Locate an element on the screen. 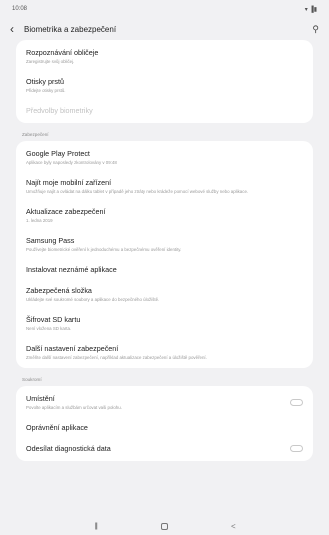  status-bar: 10:08 ▾ ▐▮ is located at coordinates (164, 9).